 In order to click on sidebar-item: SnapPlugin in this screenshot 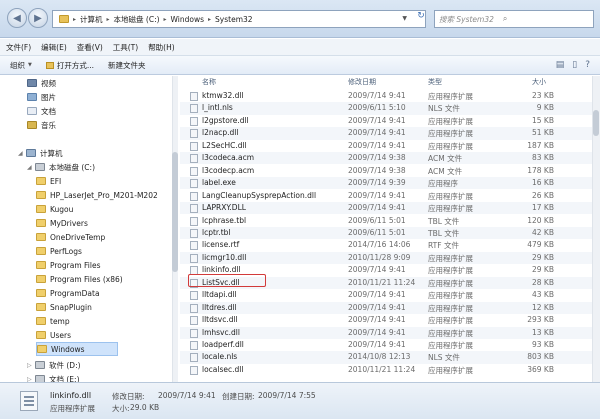, I will do `click(64, 307)`.